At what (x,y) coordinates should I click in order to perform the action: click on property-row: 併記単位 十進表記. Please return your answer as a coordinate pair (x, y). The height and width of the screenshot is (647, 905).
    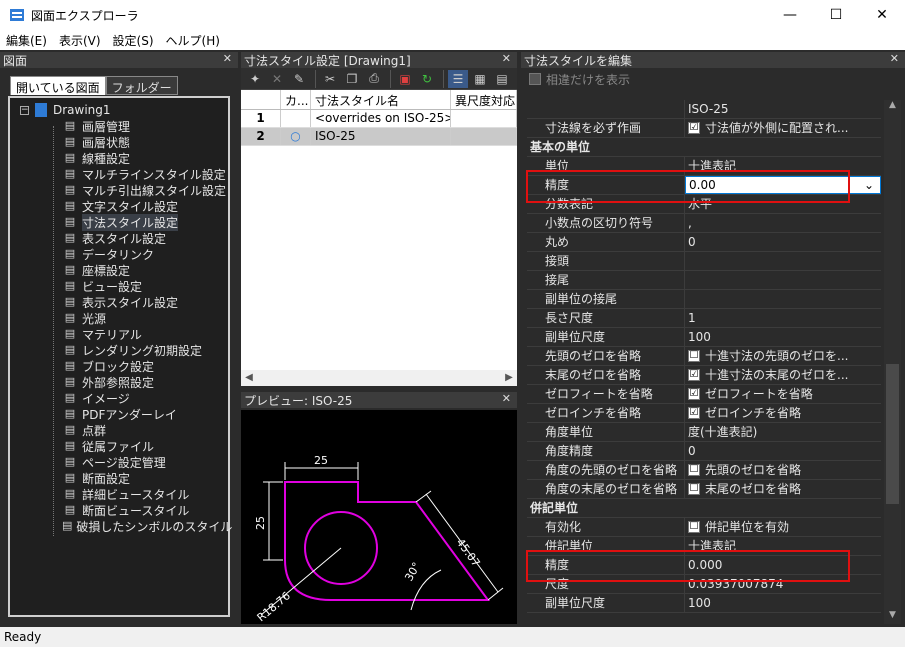
    Looking at the image, I should click on (704, 546).